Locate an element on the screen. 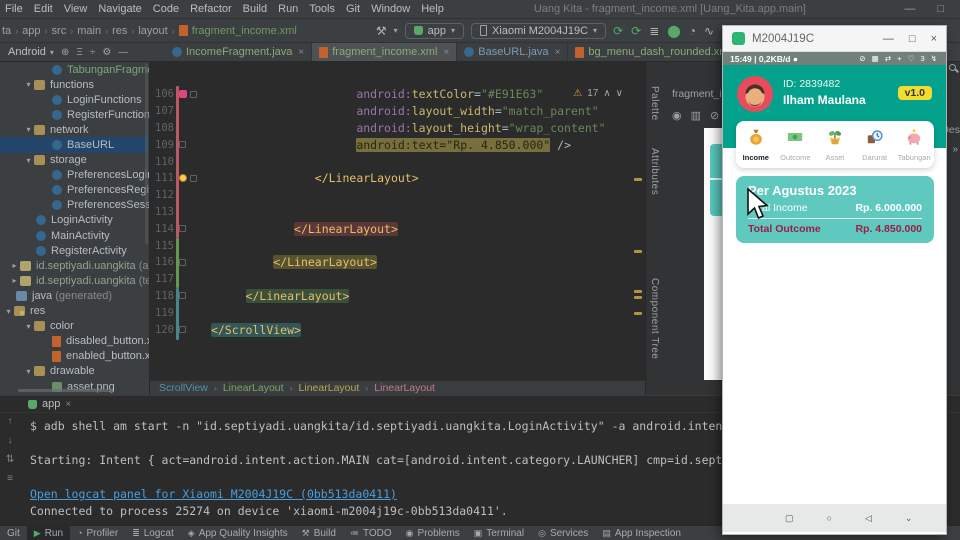 This screenshot has height=540, width=960. chevrons-icon: » is located at coordinates (955, 149).